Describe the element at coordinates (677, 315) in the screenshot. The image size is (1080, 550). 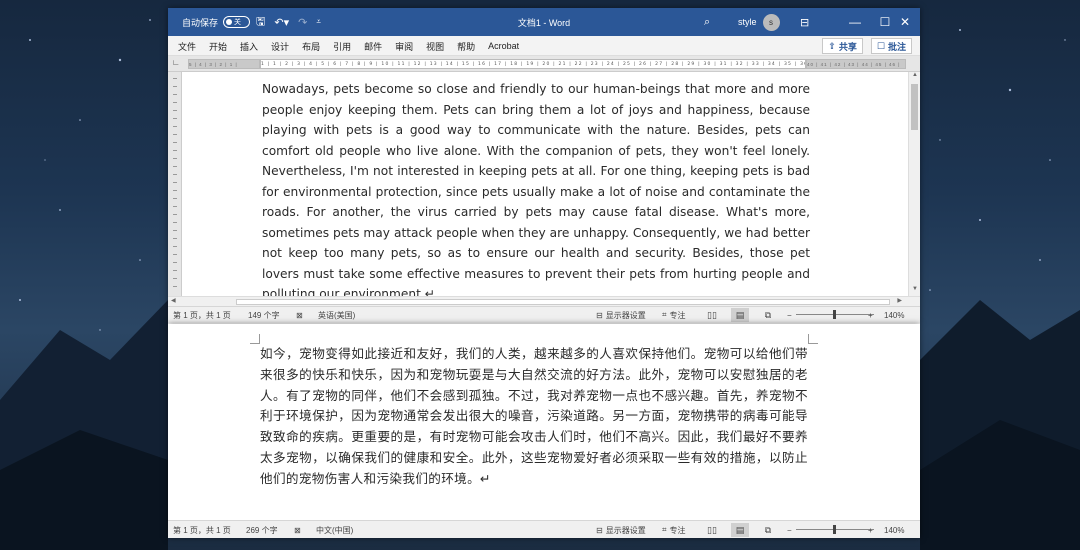
I see `focus-label: 专注` at that location.